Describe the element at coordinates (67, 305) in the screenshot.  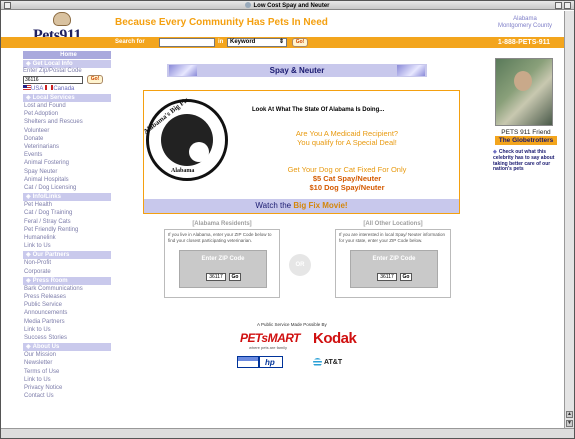
I see `sidebar-link: Public Service` at that location.